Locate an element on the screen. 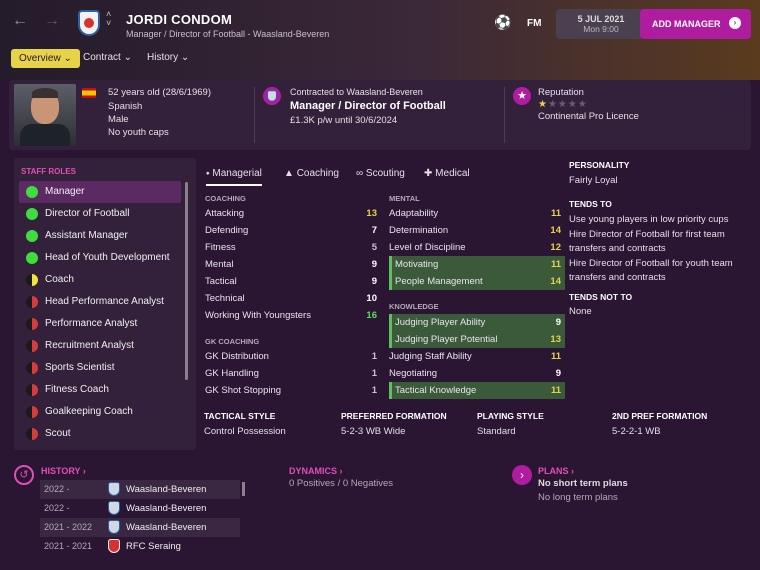 The width and height of the screenshot is (760, 570). role-item: Manager is located at coordinates (100, 192).